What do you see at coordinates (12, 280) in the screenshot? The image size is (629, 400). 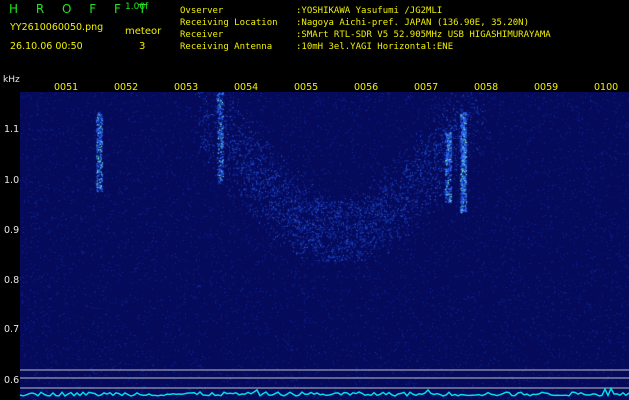 I see `freq-tick: 0.8` at bounding box center [12, 280].